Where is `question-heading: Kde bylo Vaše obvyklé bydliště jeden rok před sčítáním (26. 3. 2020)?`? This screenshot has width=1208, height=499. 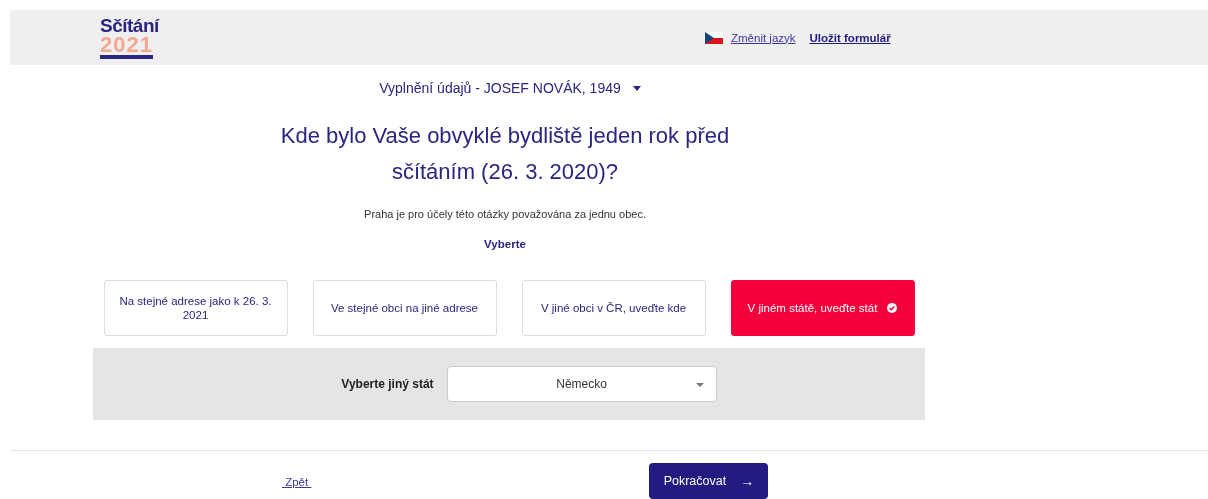
question-heading: Kde bylo Vaše obvyklé bydliště jeden rok před sčítáním (26. 3. 2020)? is located at coordinates (505, 154).